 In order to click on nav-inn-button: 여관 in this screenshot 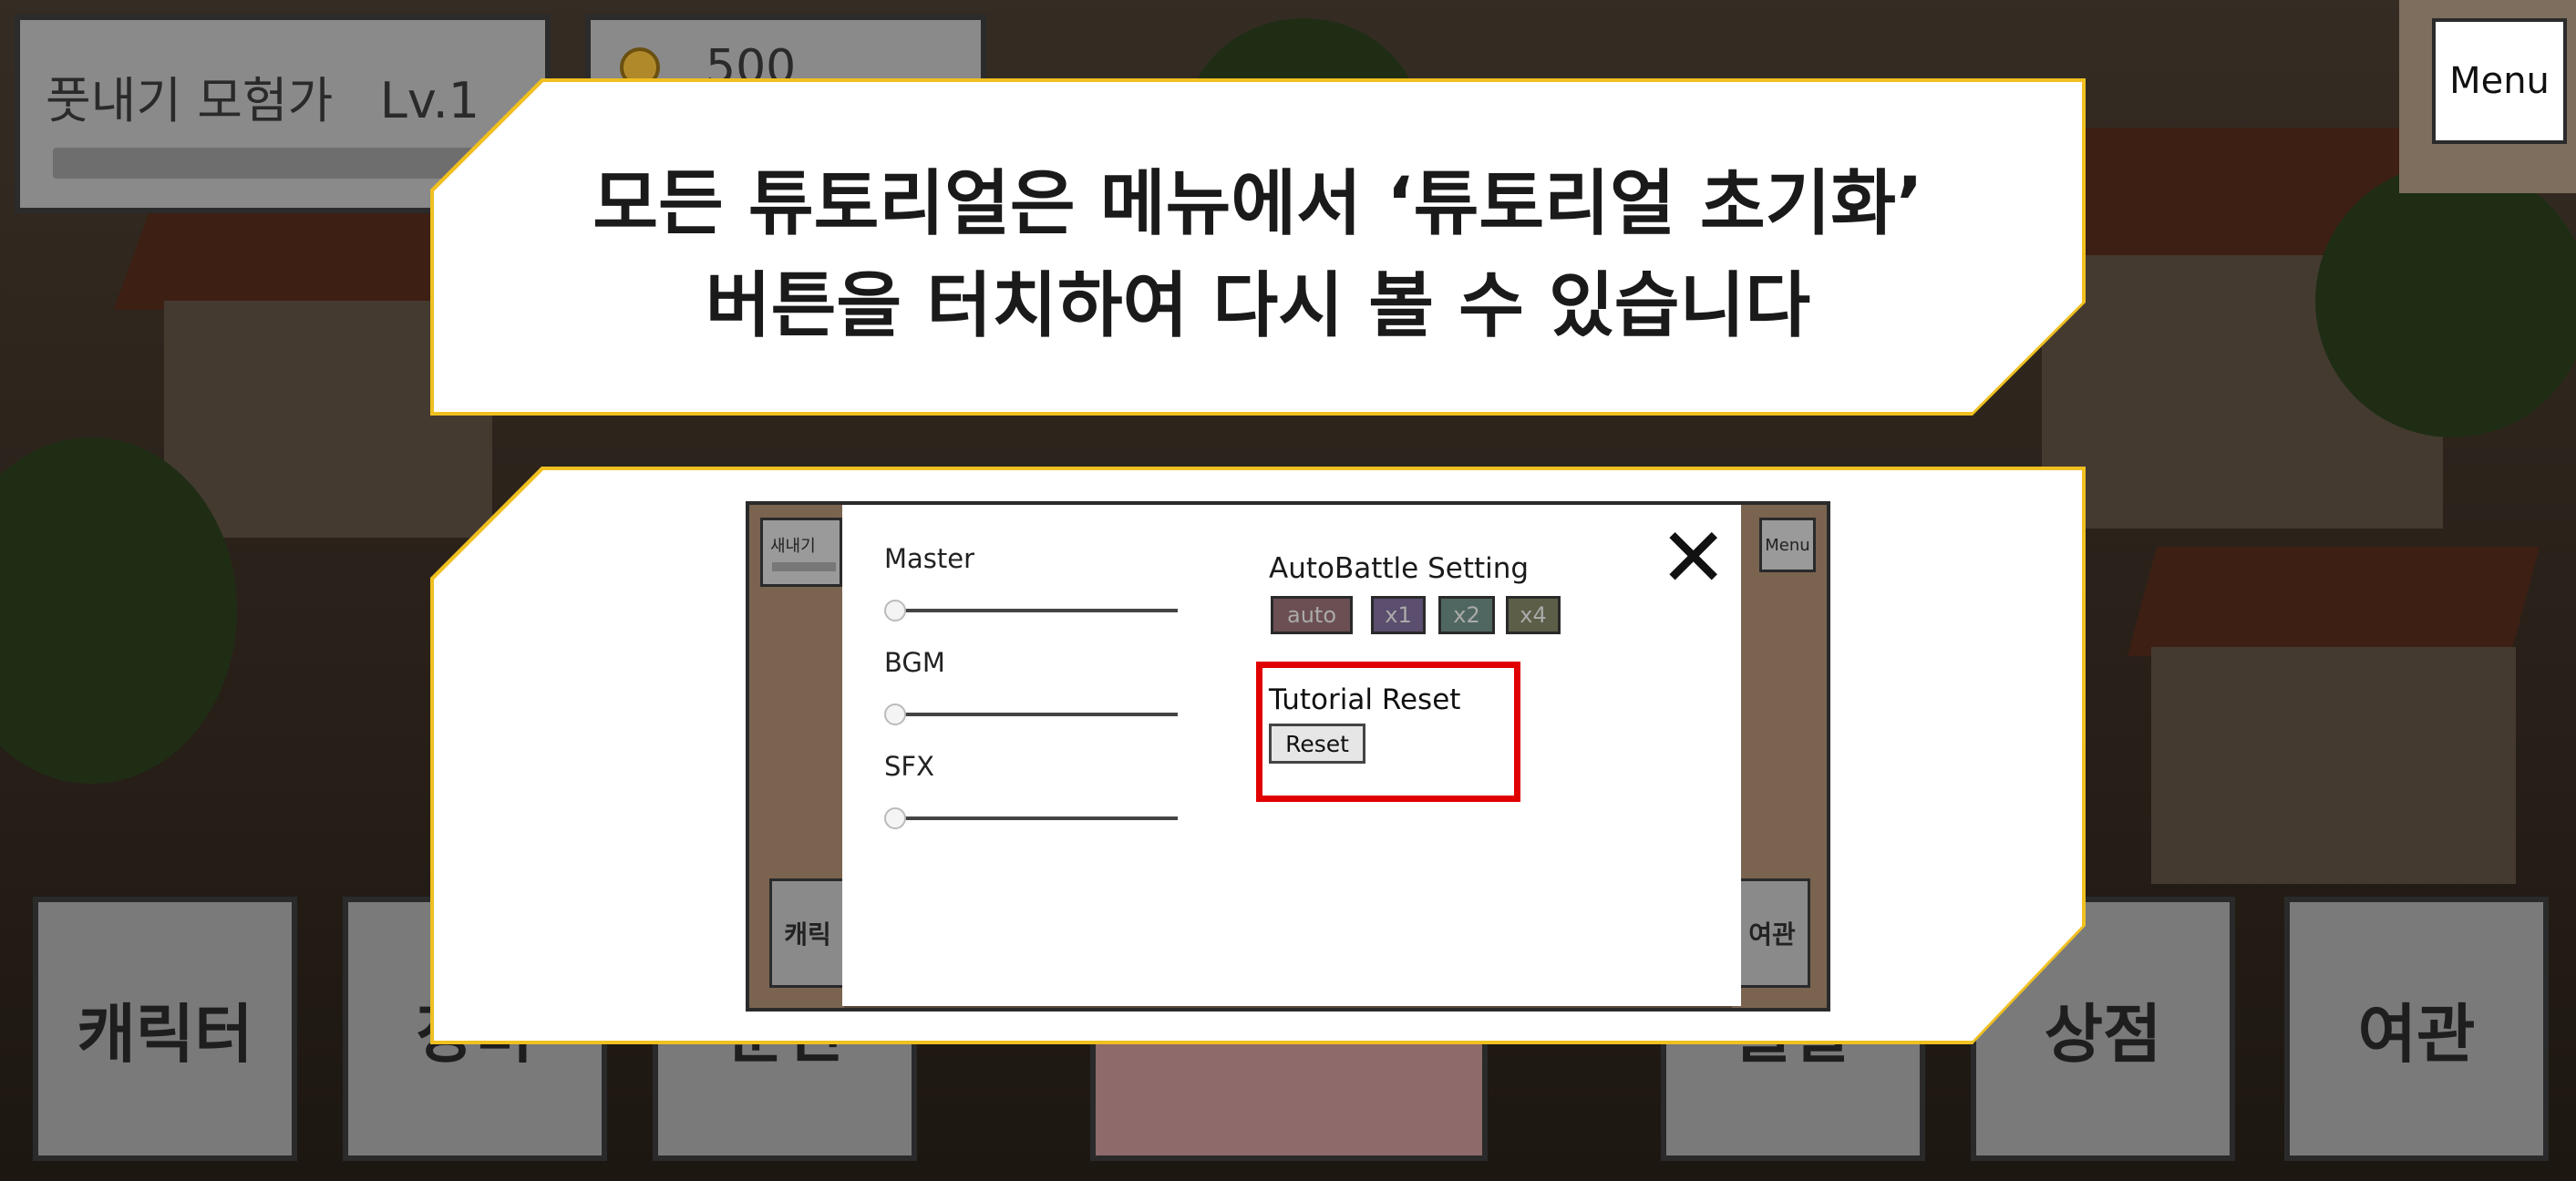, I will do `click(2416, 1029)`.